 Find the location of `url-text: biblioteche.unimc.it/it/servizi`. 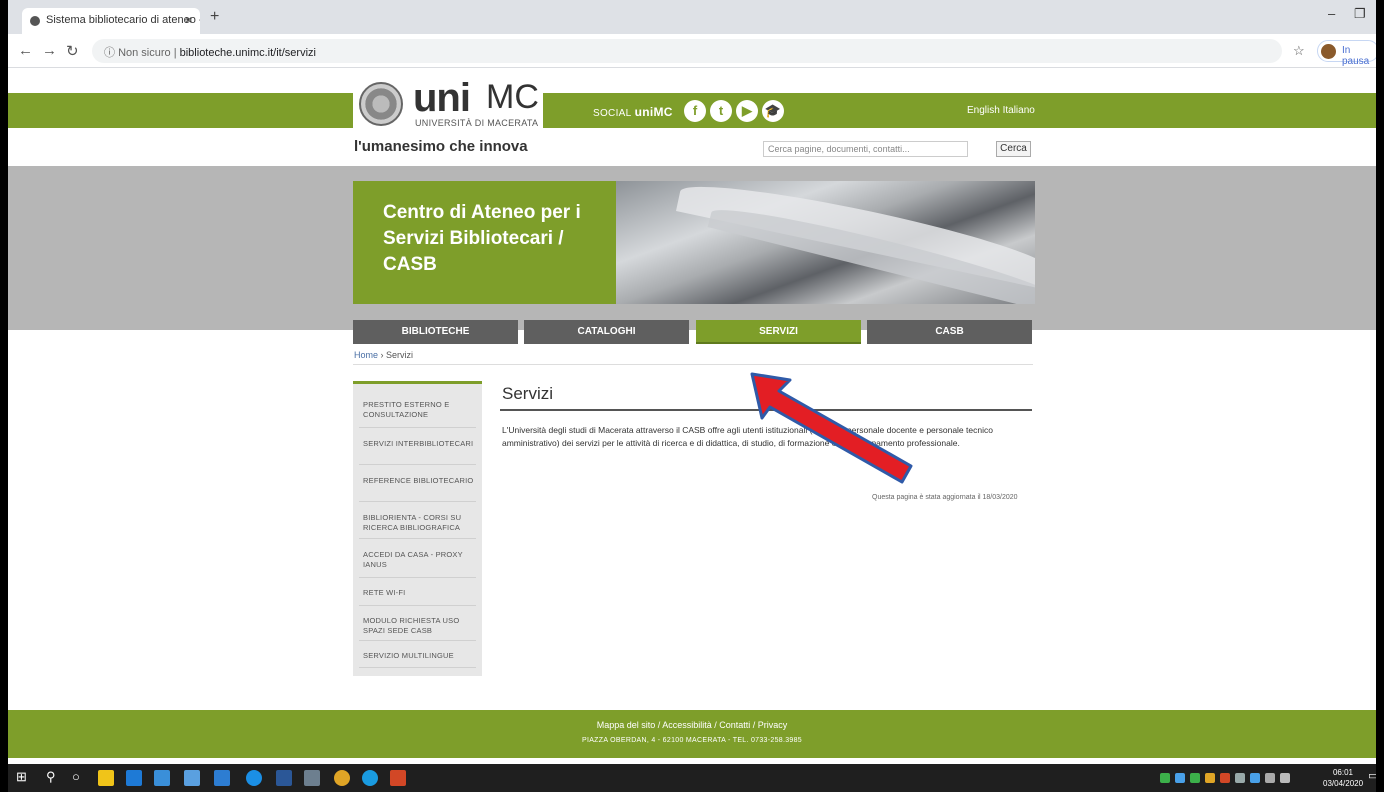

url-text: biblioteche.unimc.it/it/servizi is located at coordinates (247, 53).